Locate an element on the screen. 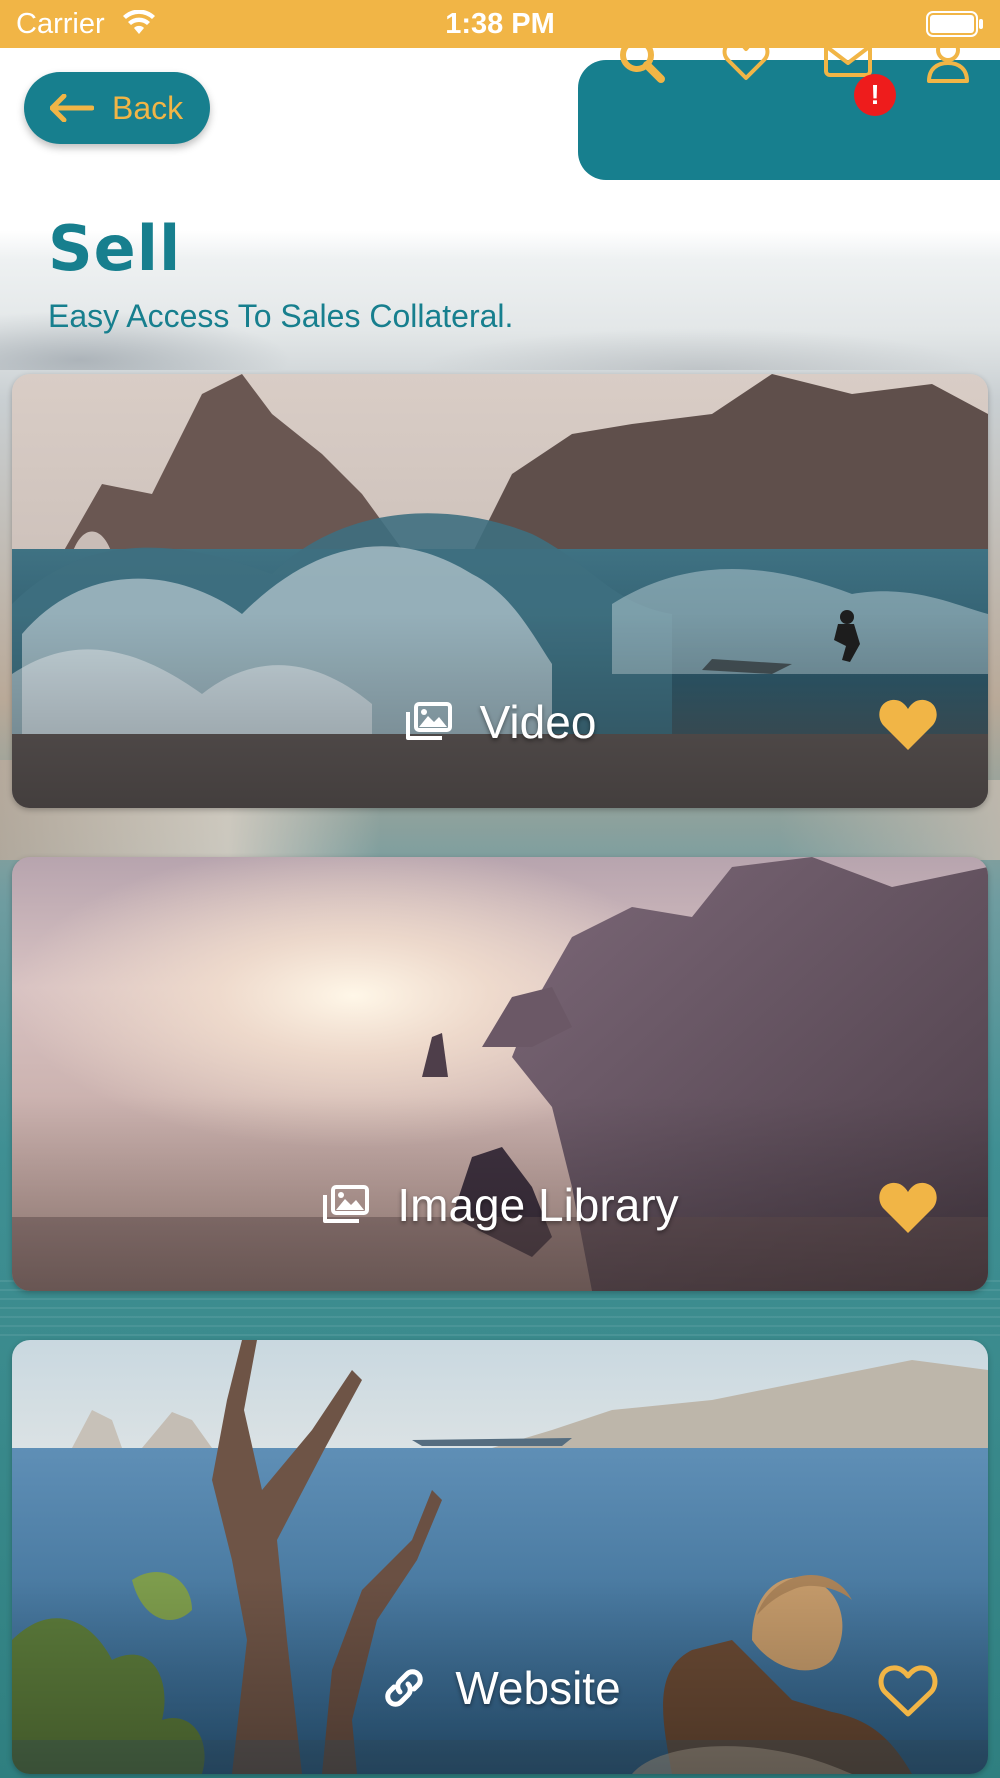 The image size is (1000, 1778). video-card-label-row: Video is located at coordinates (500, 722).